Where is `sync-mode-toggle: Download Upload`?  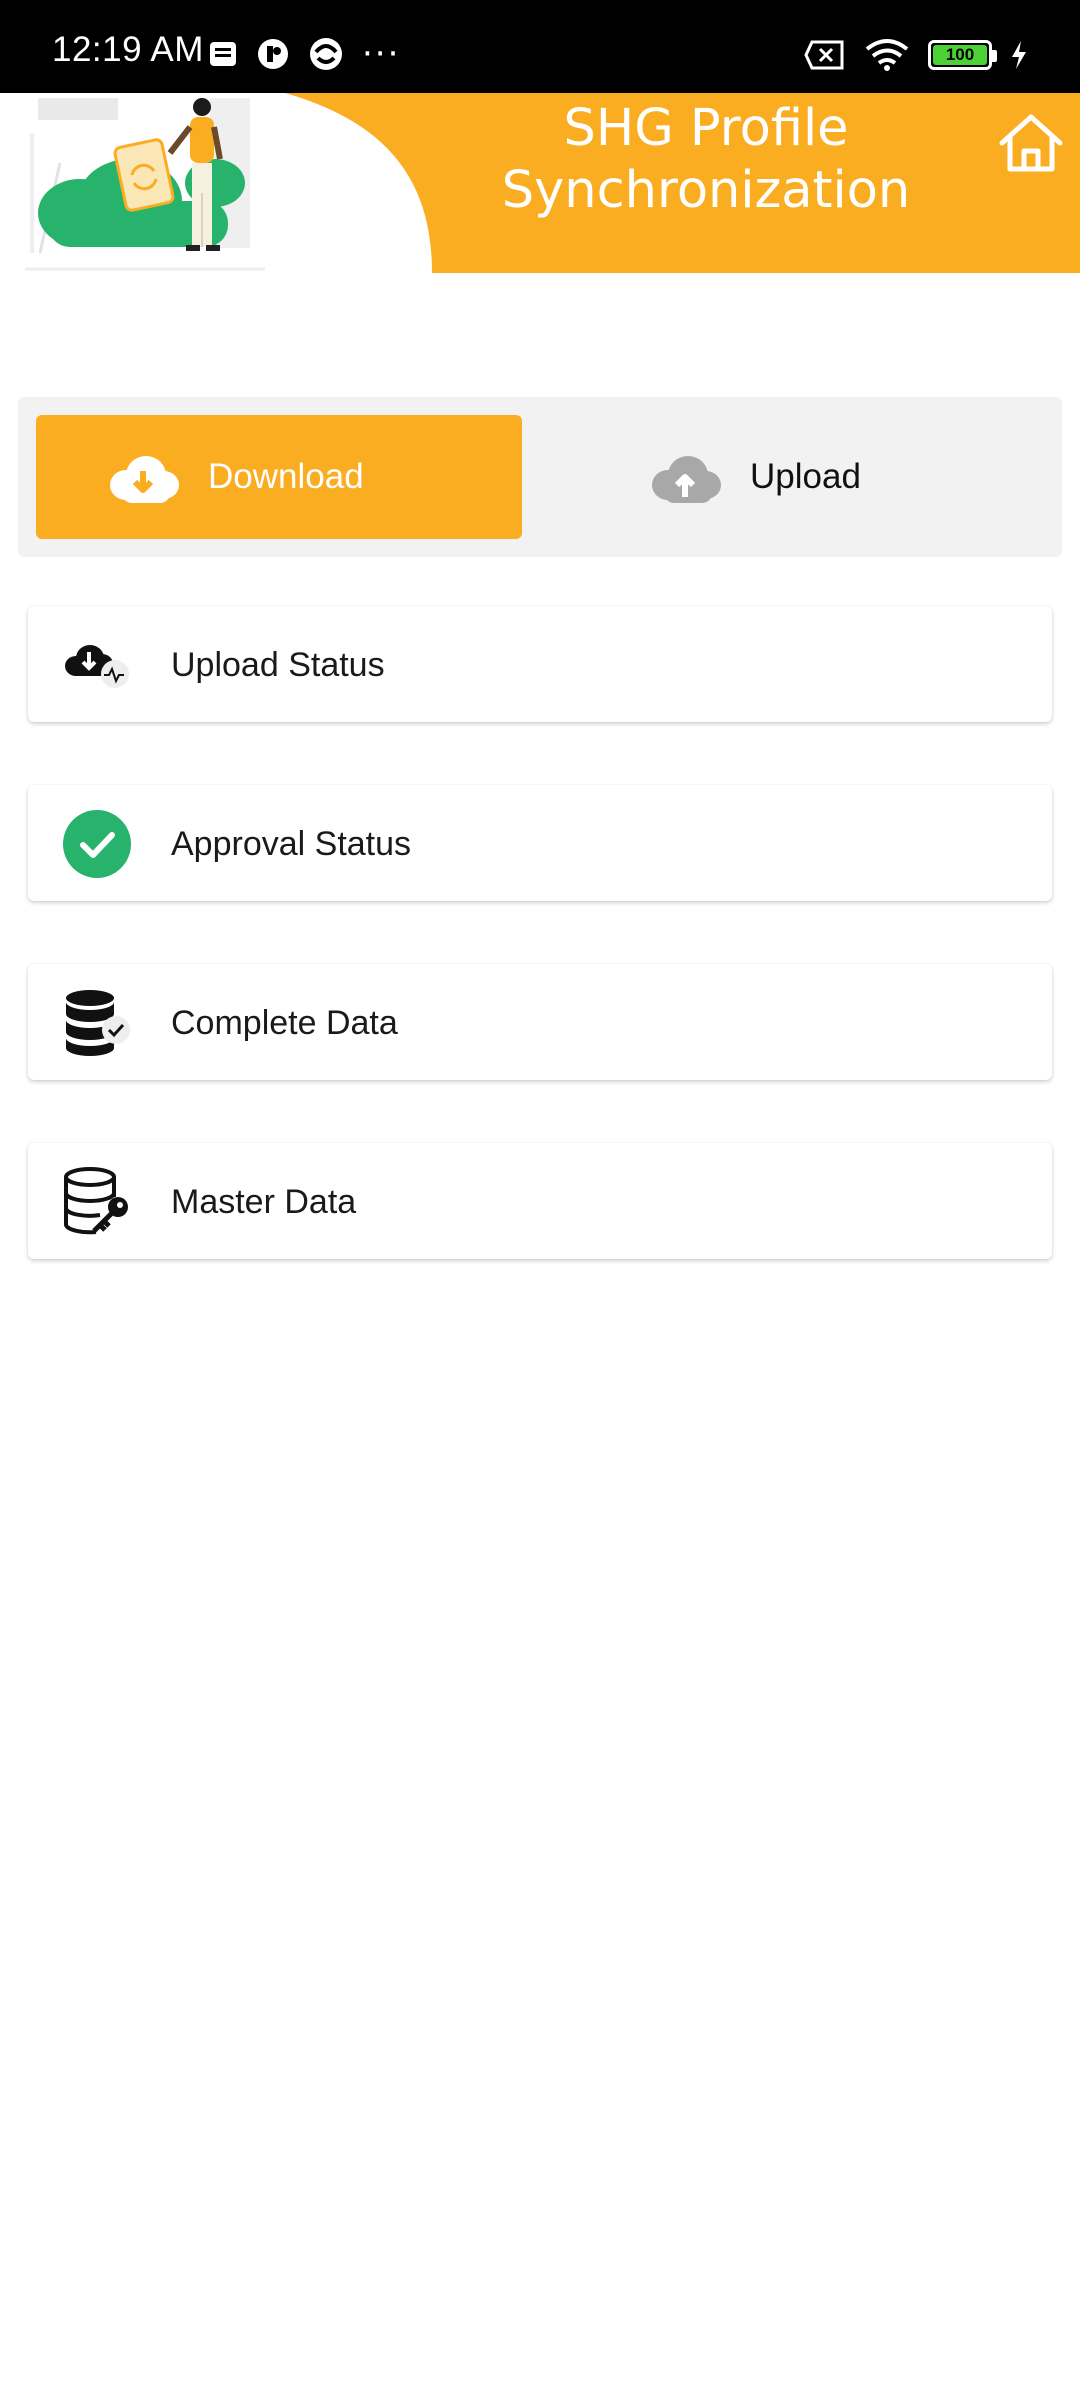 sync-mode-toggle: Download Upload is located at coordinates (540, 477).